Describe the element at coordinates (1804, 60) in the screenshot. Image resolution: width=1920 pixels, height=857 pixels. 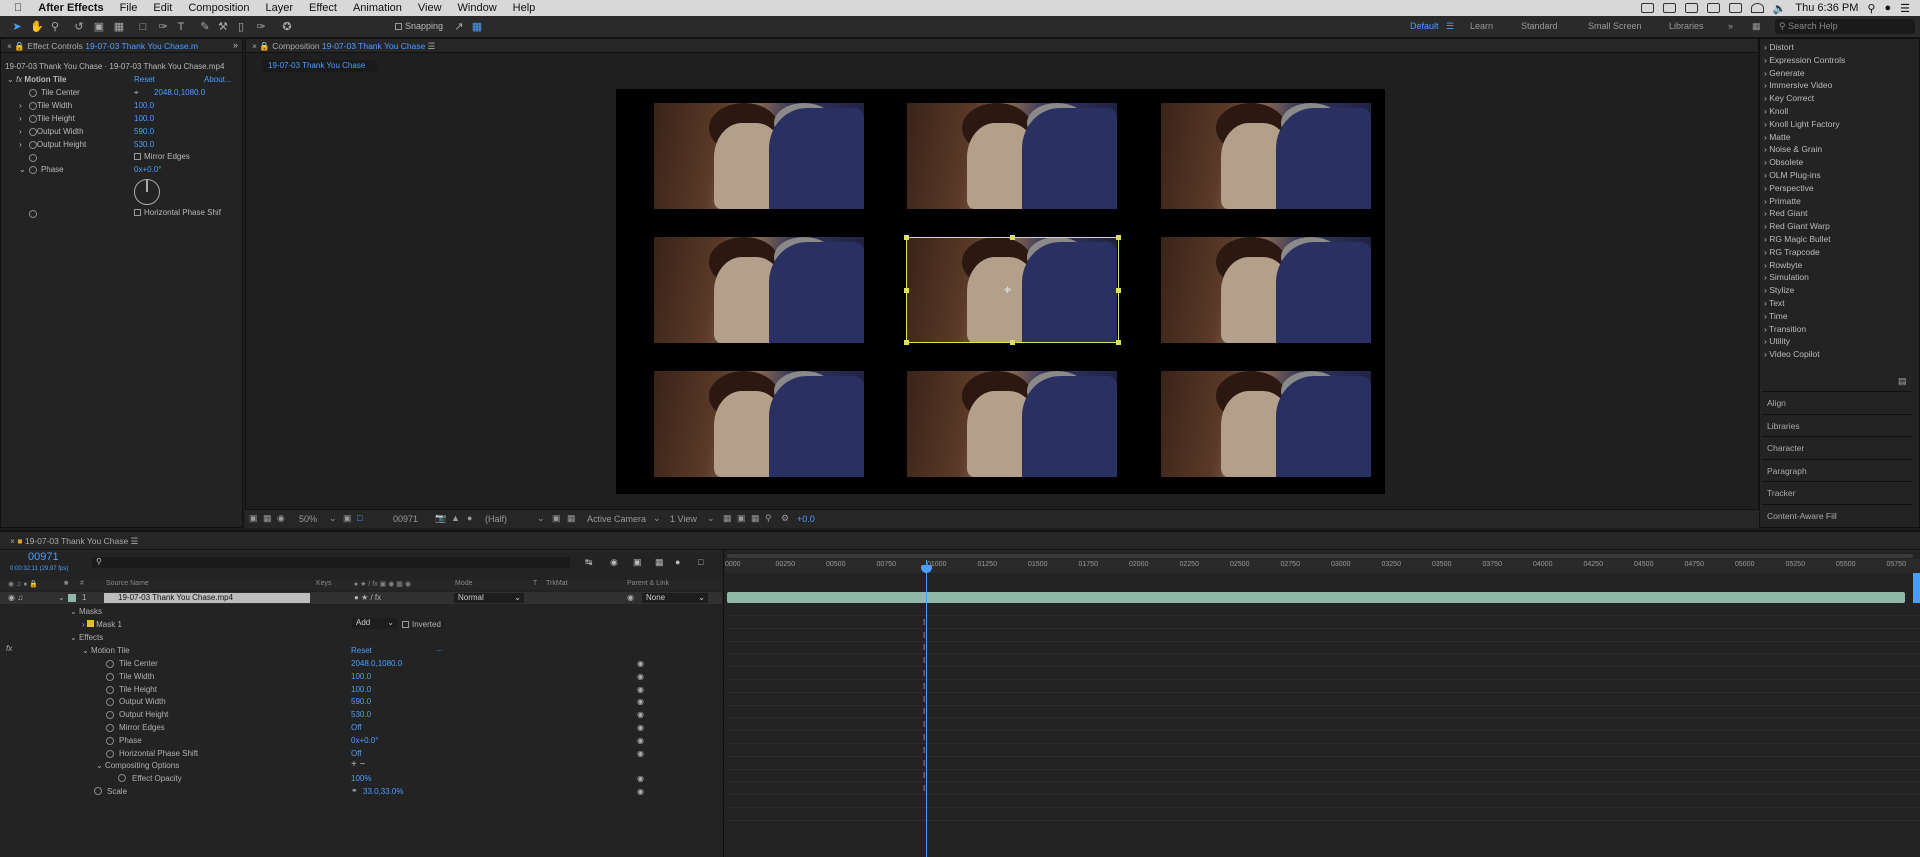
I see `effect-category: › Expression Controls` at that location.